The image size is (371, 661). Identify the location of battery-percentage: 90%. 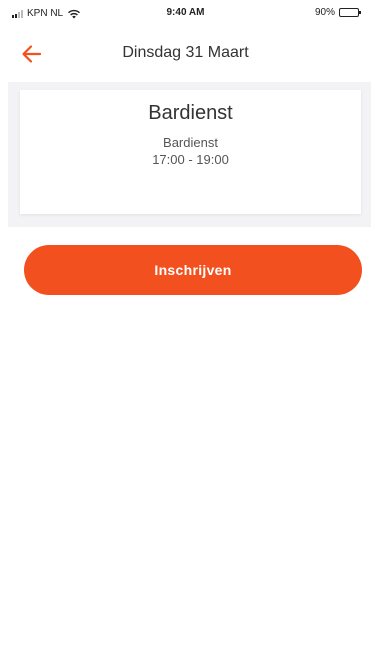
(324, 12).